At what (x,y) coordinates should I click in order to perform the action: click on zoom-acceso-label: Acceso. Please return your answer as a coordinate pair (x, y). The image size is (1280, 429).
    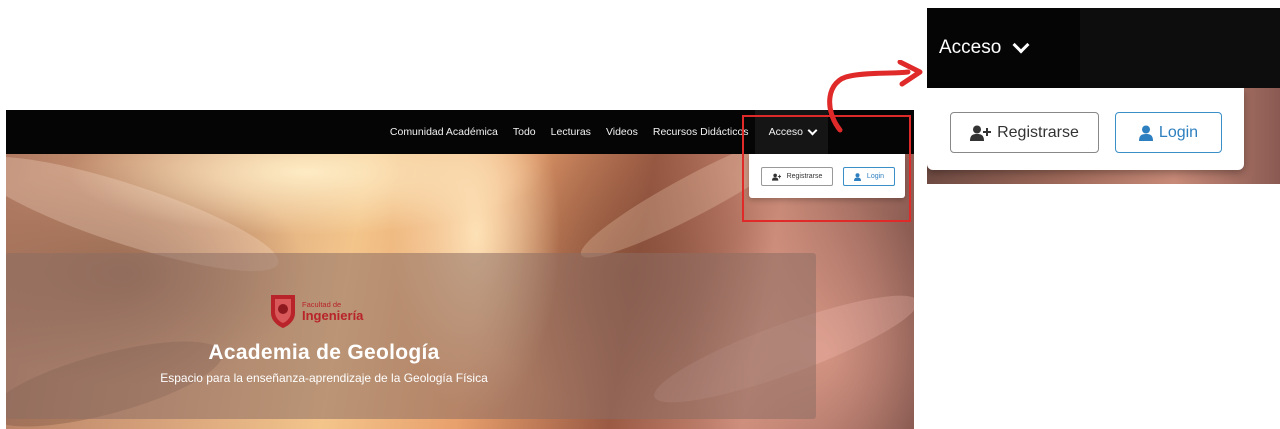
    Looking at the image, I should click on (970, 47).